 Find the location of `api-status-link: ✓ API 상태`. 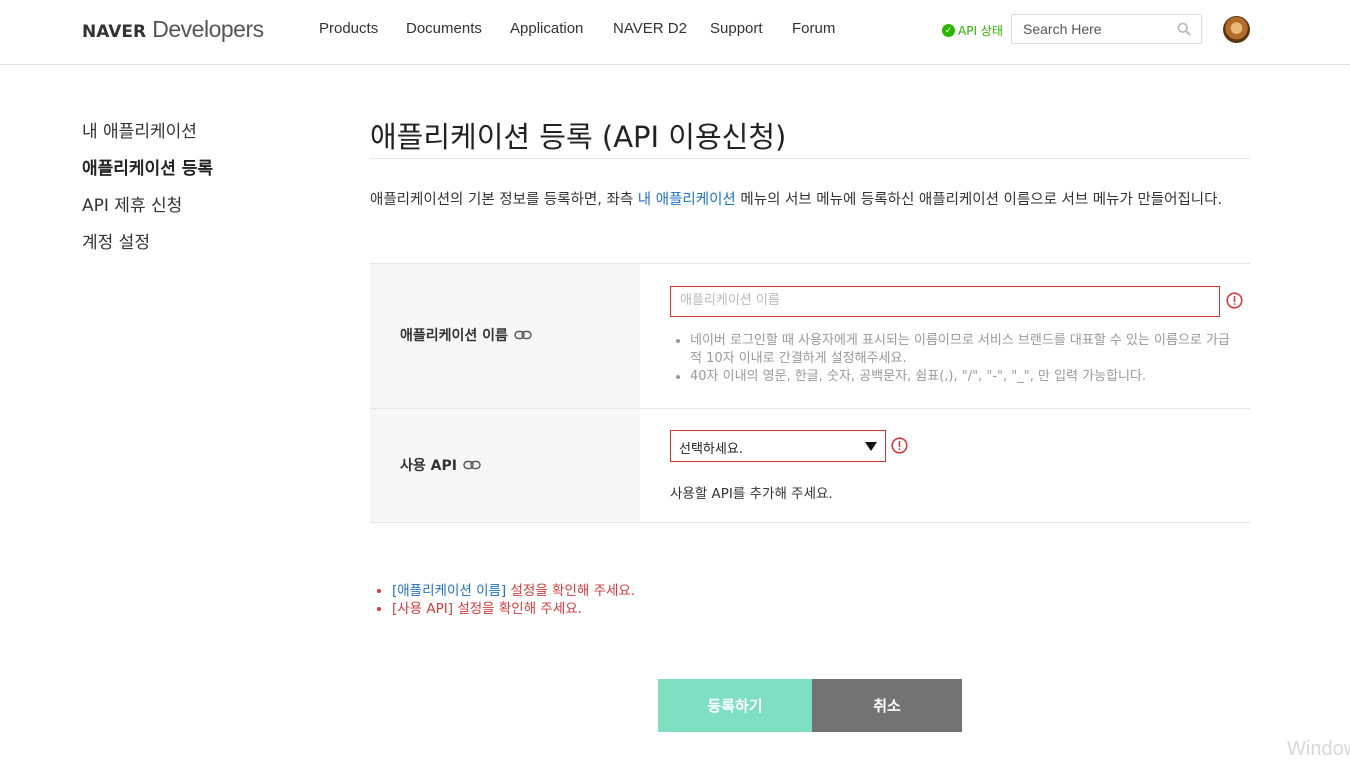

api-status-link: ✓ API 상태 is located at coordinates (972, 30).